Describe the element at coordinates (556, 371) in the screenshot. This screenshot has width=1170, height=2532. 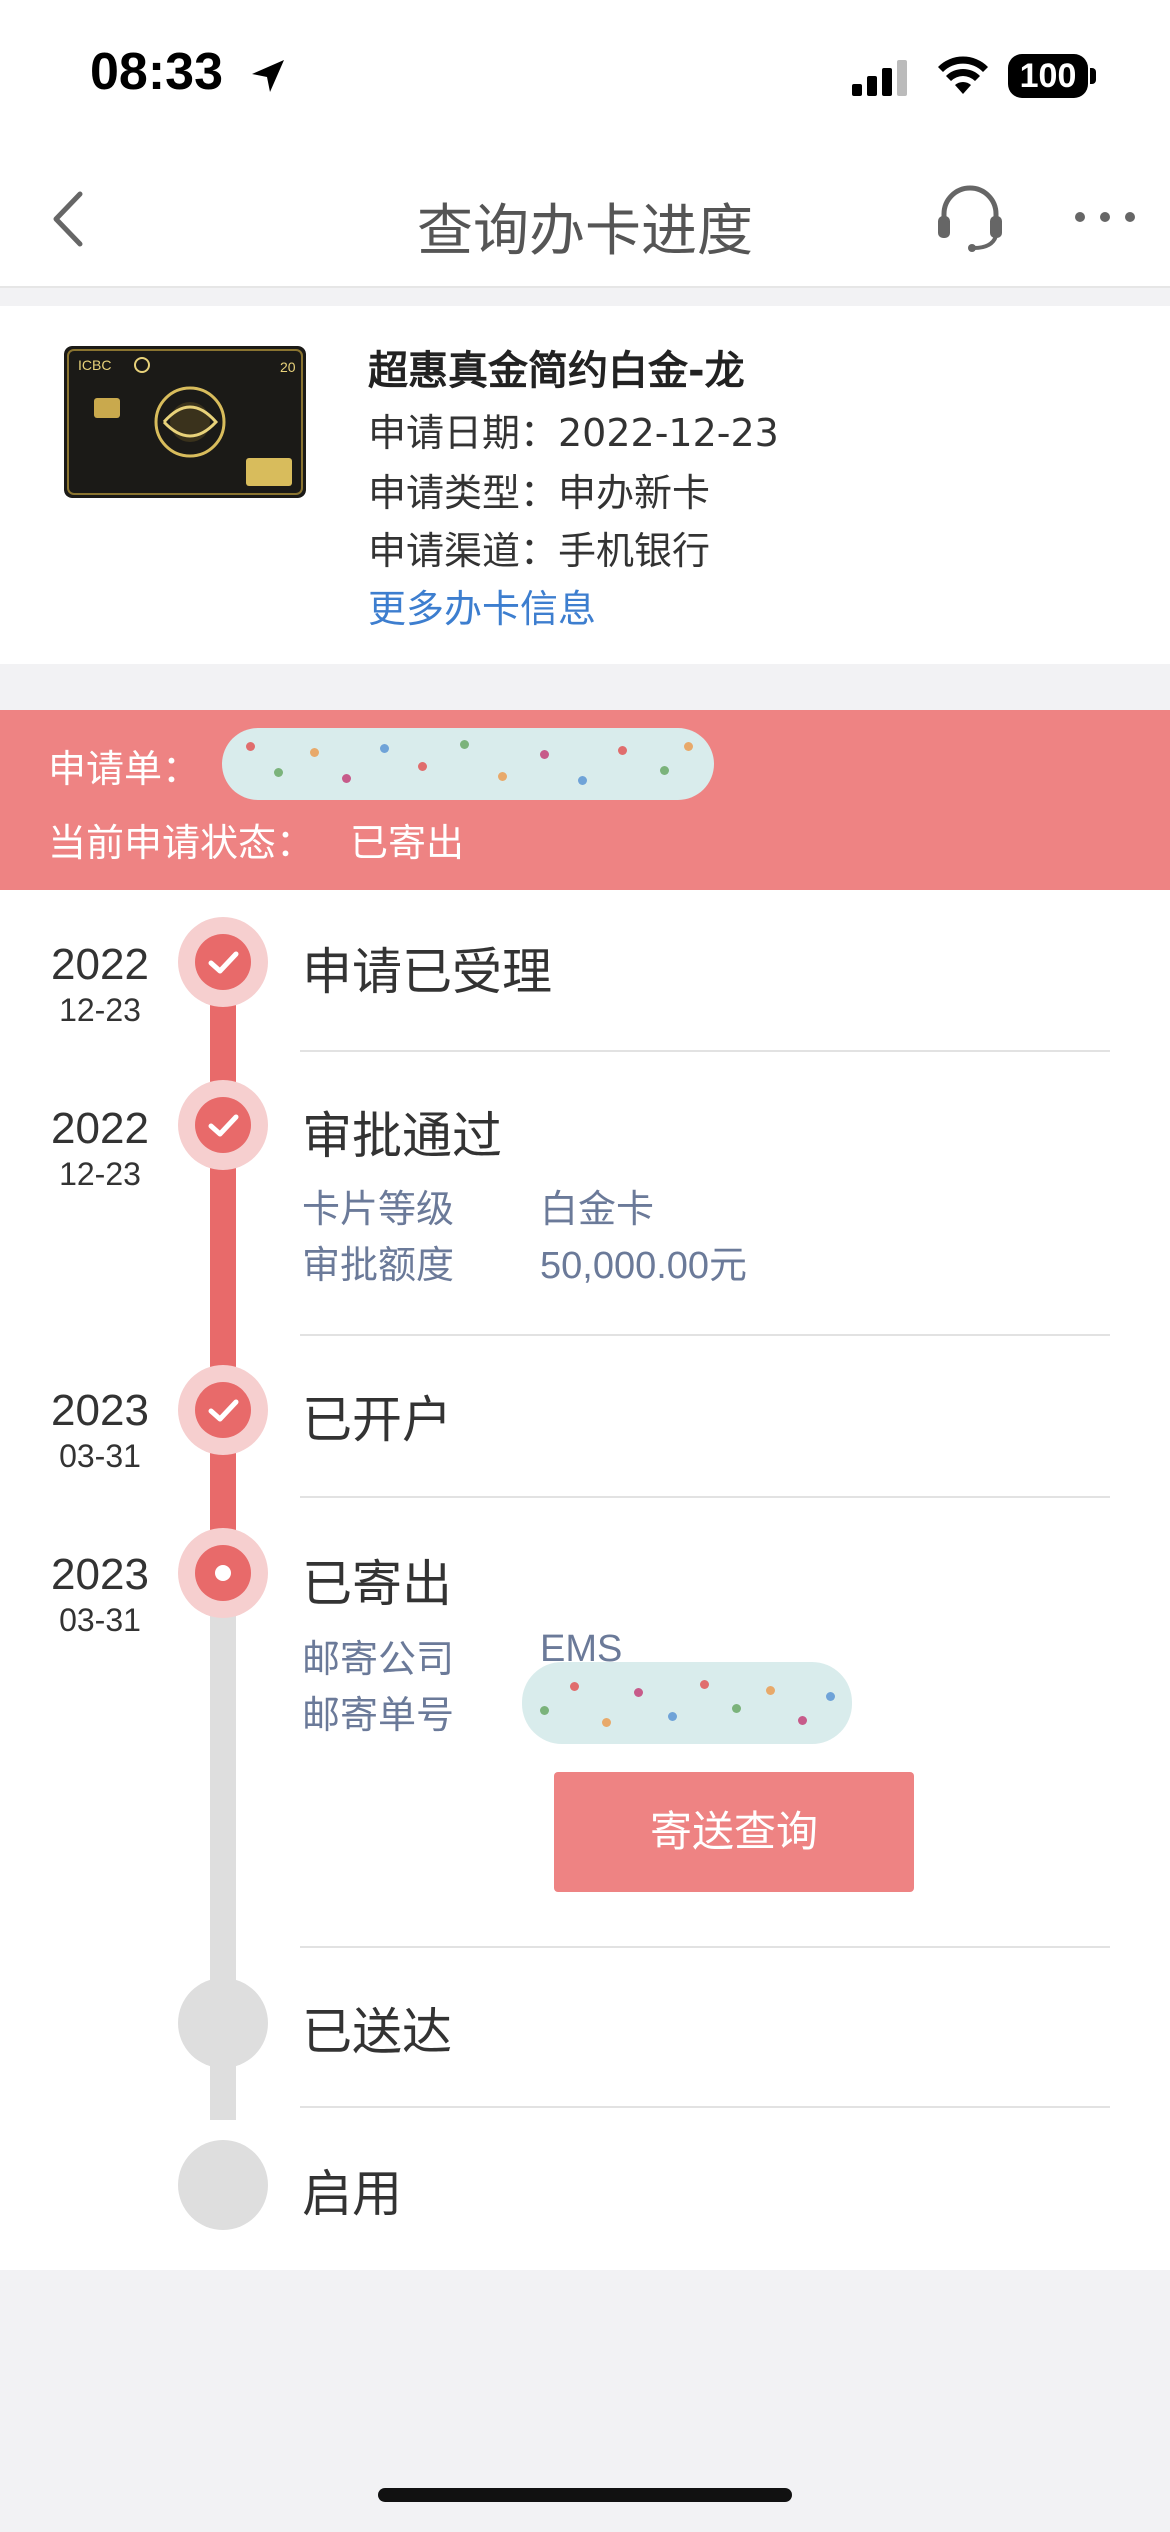
I see `card-product-name: 超惠真金简约白金-龙` at that location.